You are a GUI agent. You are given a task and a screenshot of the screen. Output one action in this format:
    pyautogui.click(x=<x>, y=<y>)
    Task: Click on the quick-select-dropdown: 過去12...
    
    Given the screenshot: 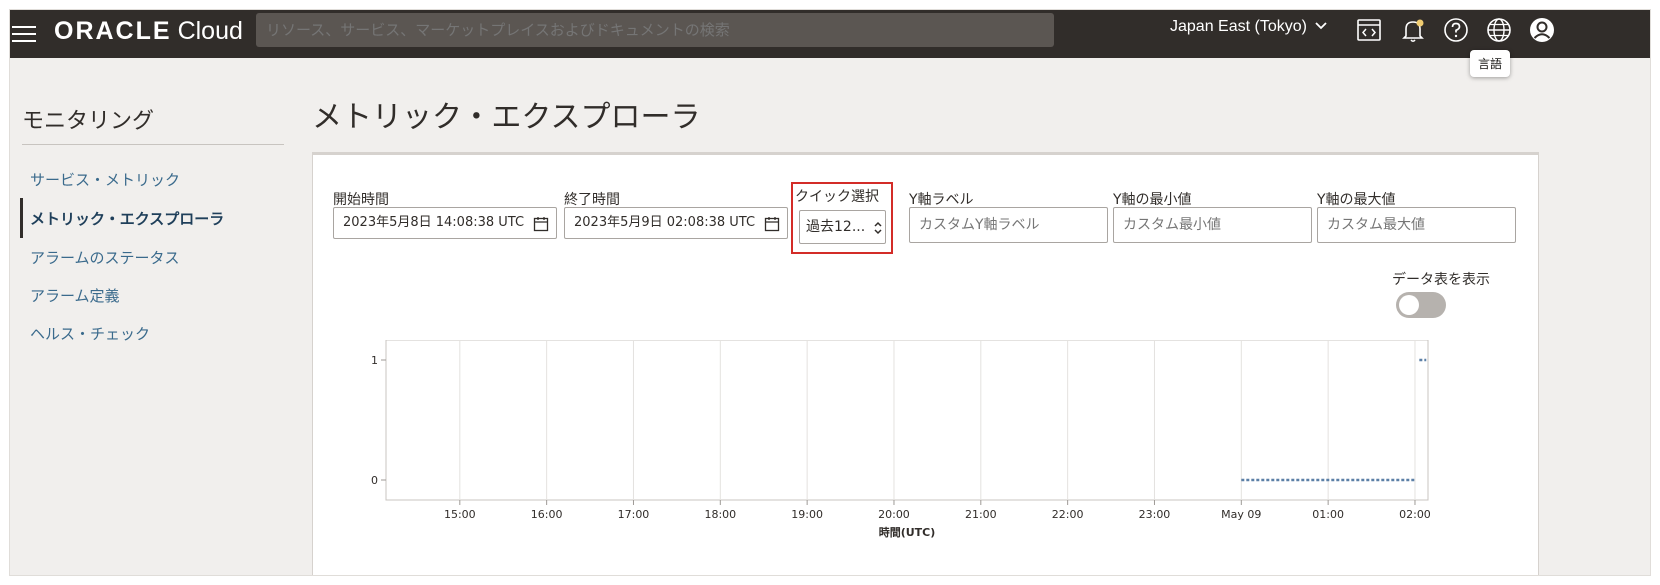 What is the action you would take?
    pyautogui.click(x=842, y=227)
    